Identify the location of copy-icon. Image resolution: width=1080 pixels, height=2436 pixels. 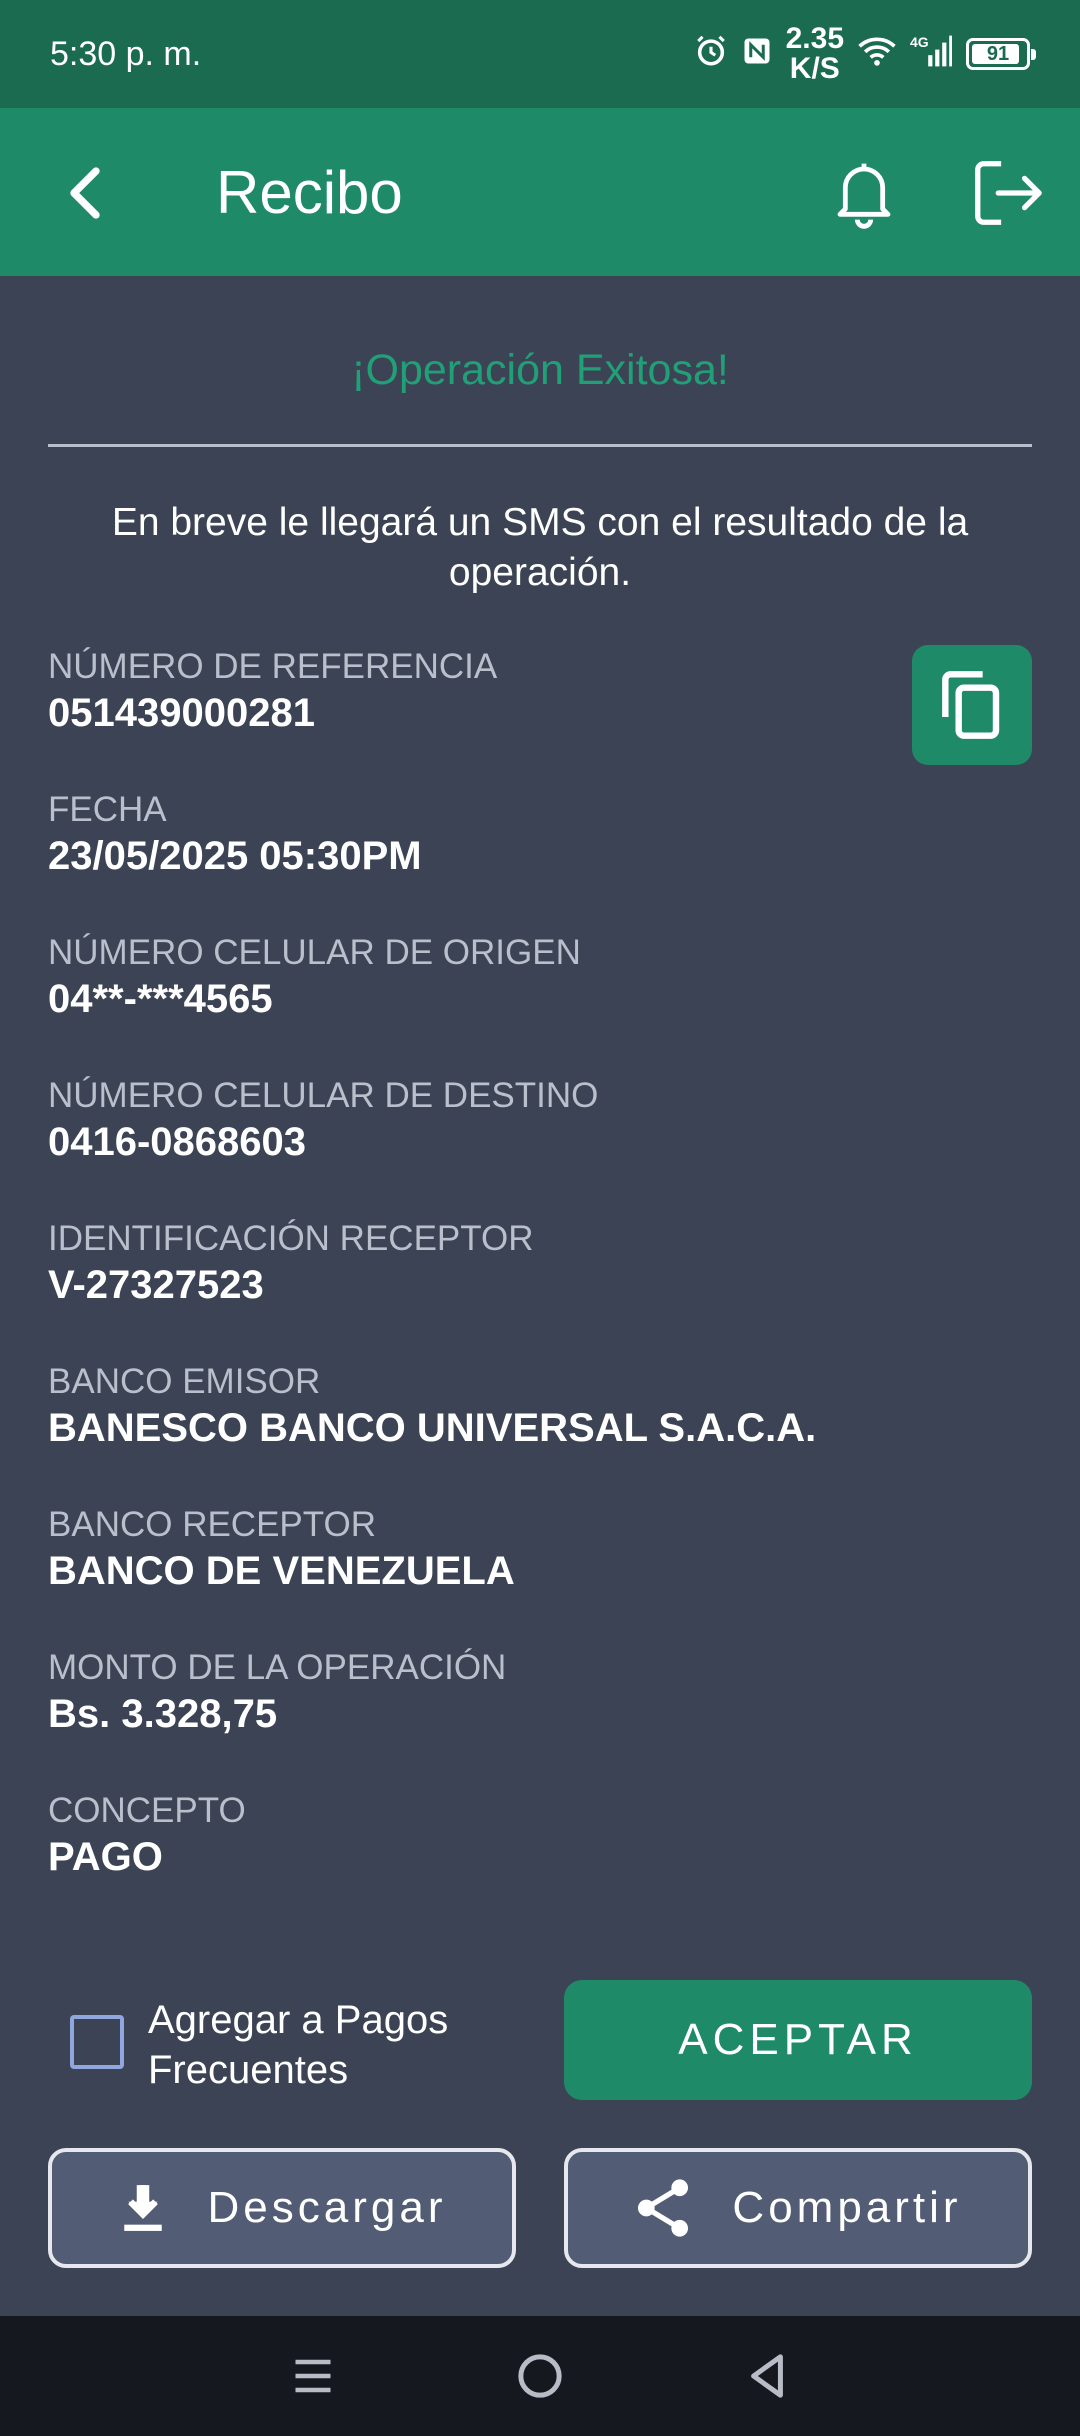
(971, 705).